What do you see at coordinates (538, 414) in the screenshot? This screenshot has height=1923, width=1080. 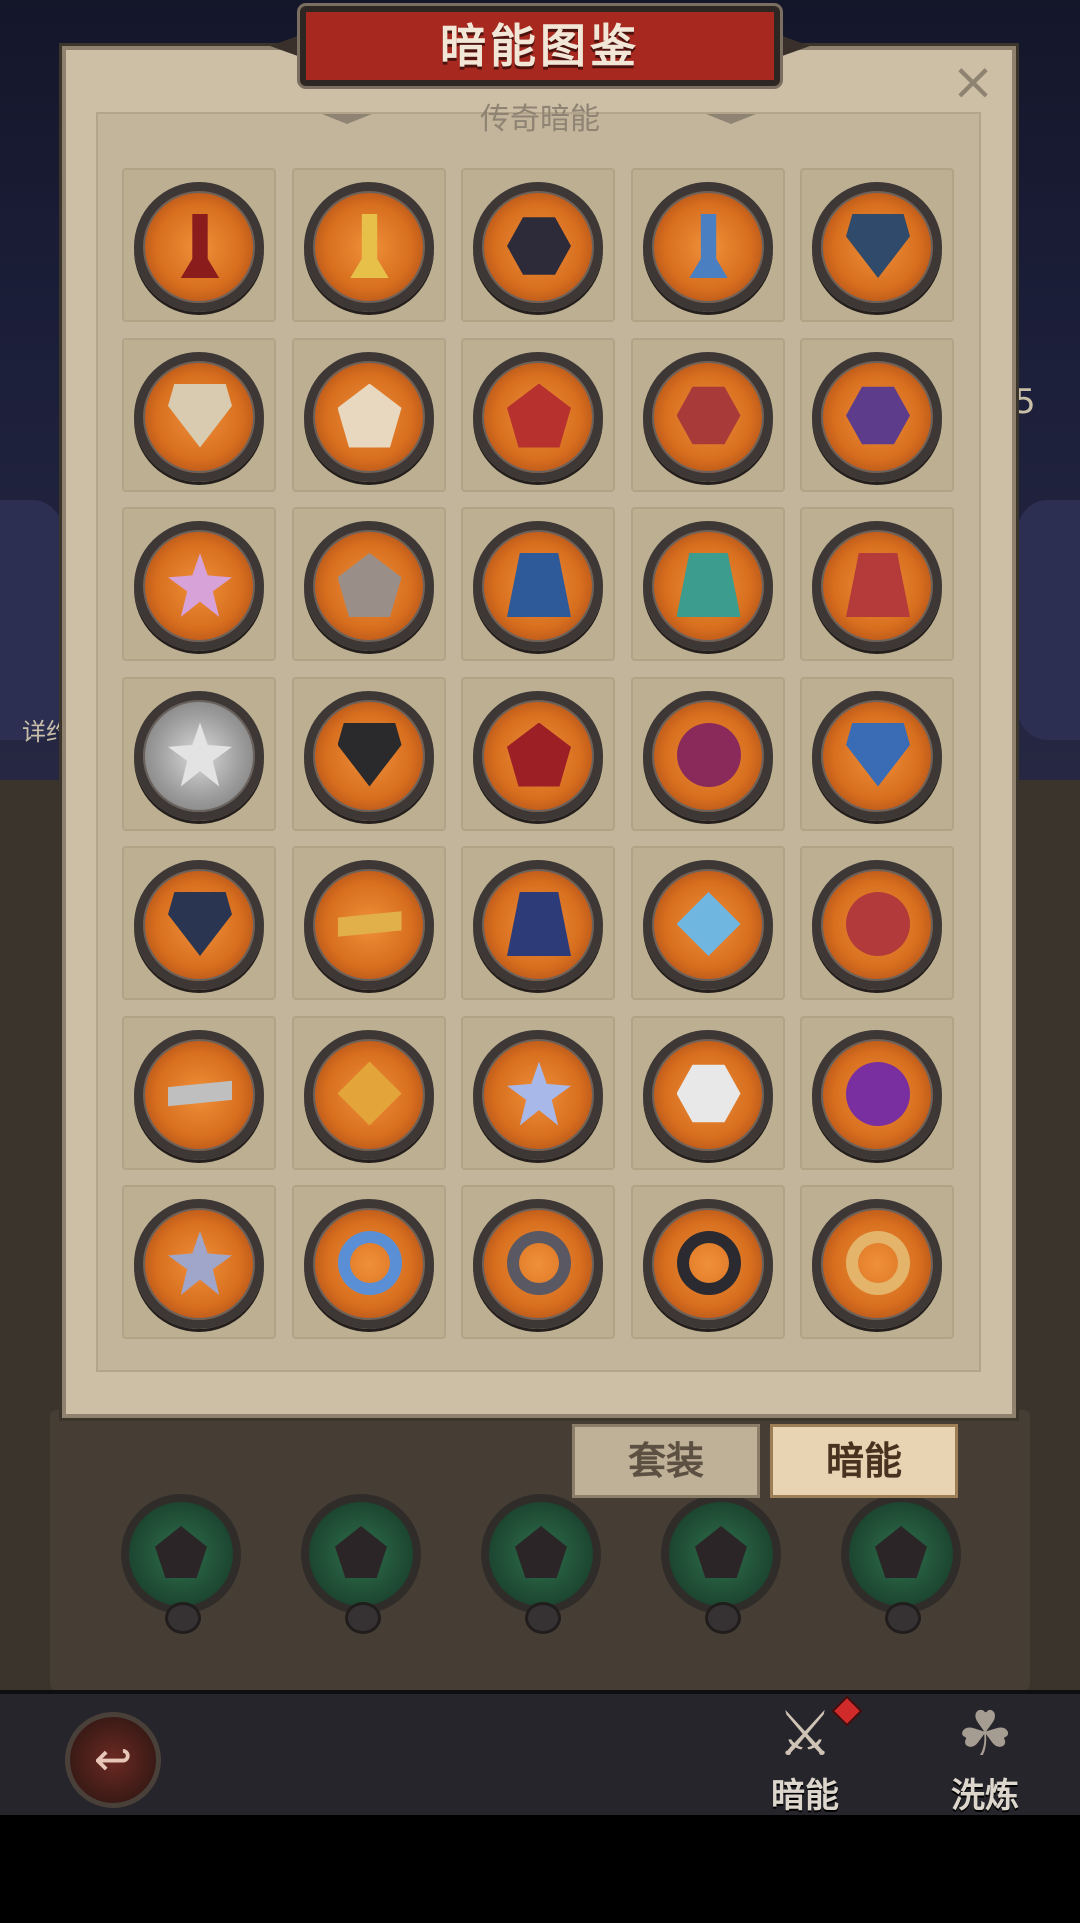 I see `item-cell-demon-mask` at bounding box center [538, 414].